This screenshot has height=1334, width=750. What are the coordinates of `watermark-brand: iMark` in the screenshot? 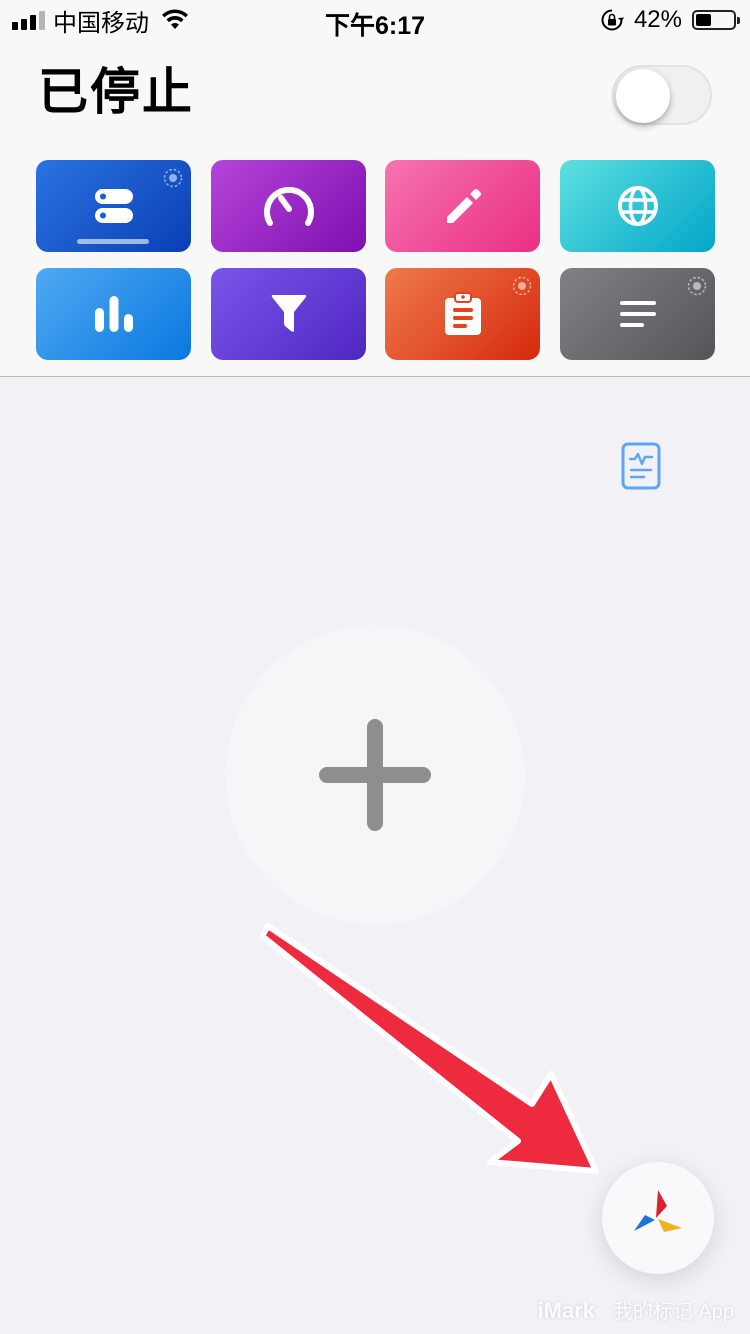 It's located at (566, 1310).